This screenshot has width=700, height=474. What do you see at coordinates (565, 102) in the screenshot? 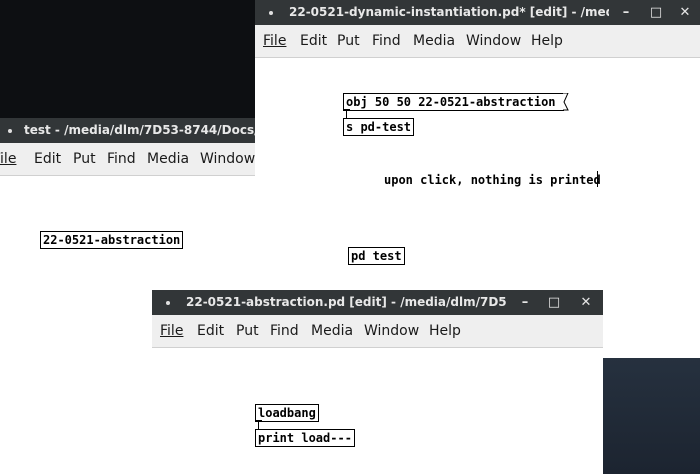
I see `message-box-flag` at bounding box center [565, 102].